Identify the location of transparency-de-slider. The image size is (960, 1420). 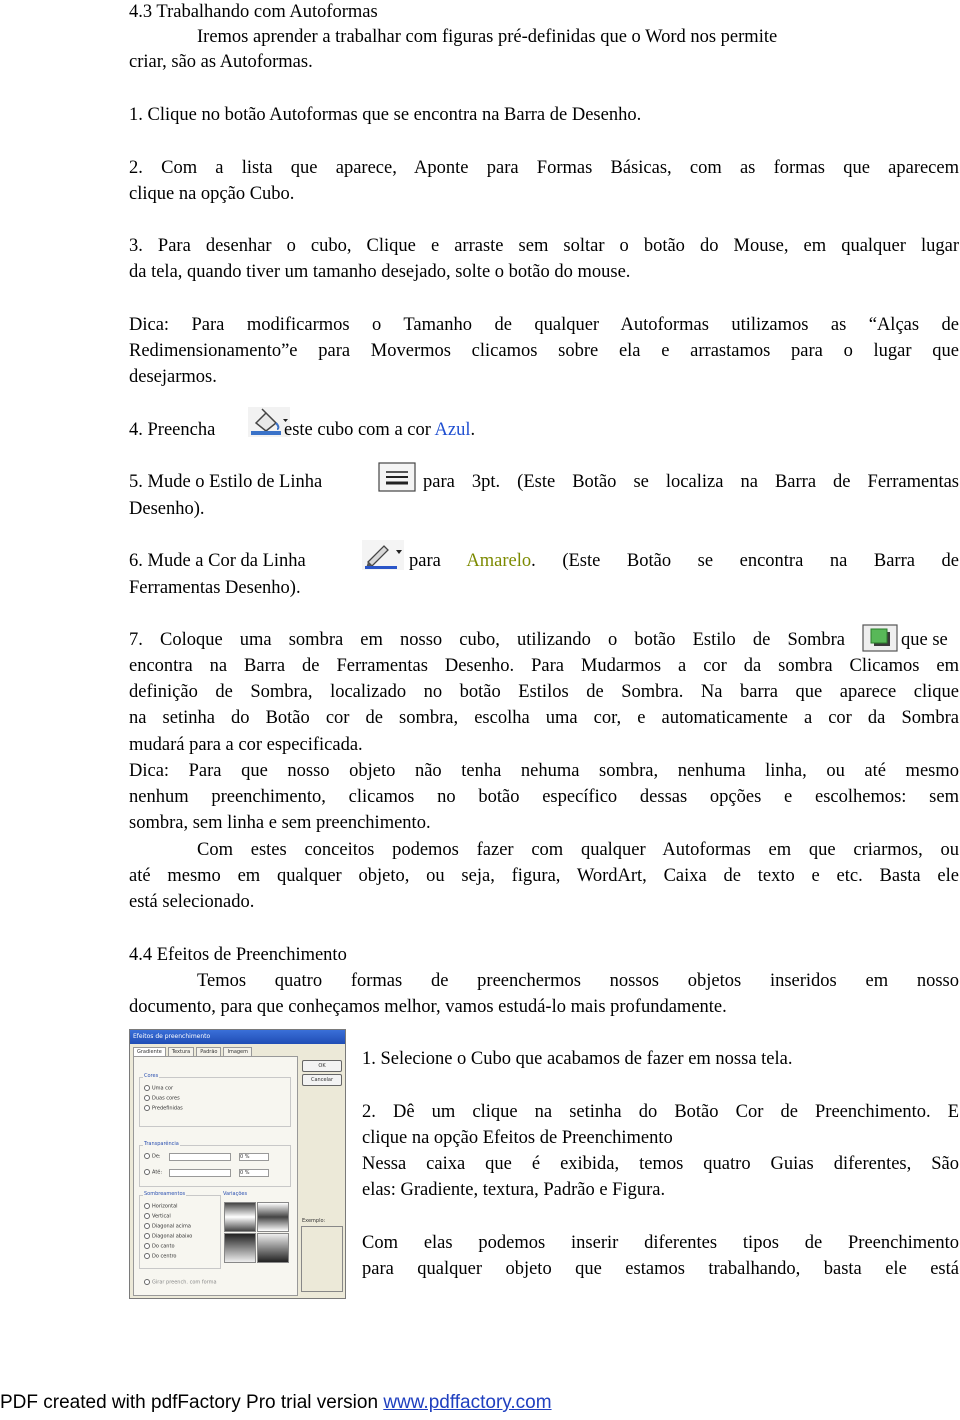
(200, 1157).